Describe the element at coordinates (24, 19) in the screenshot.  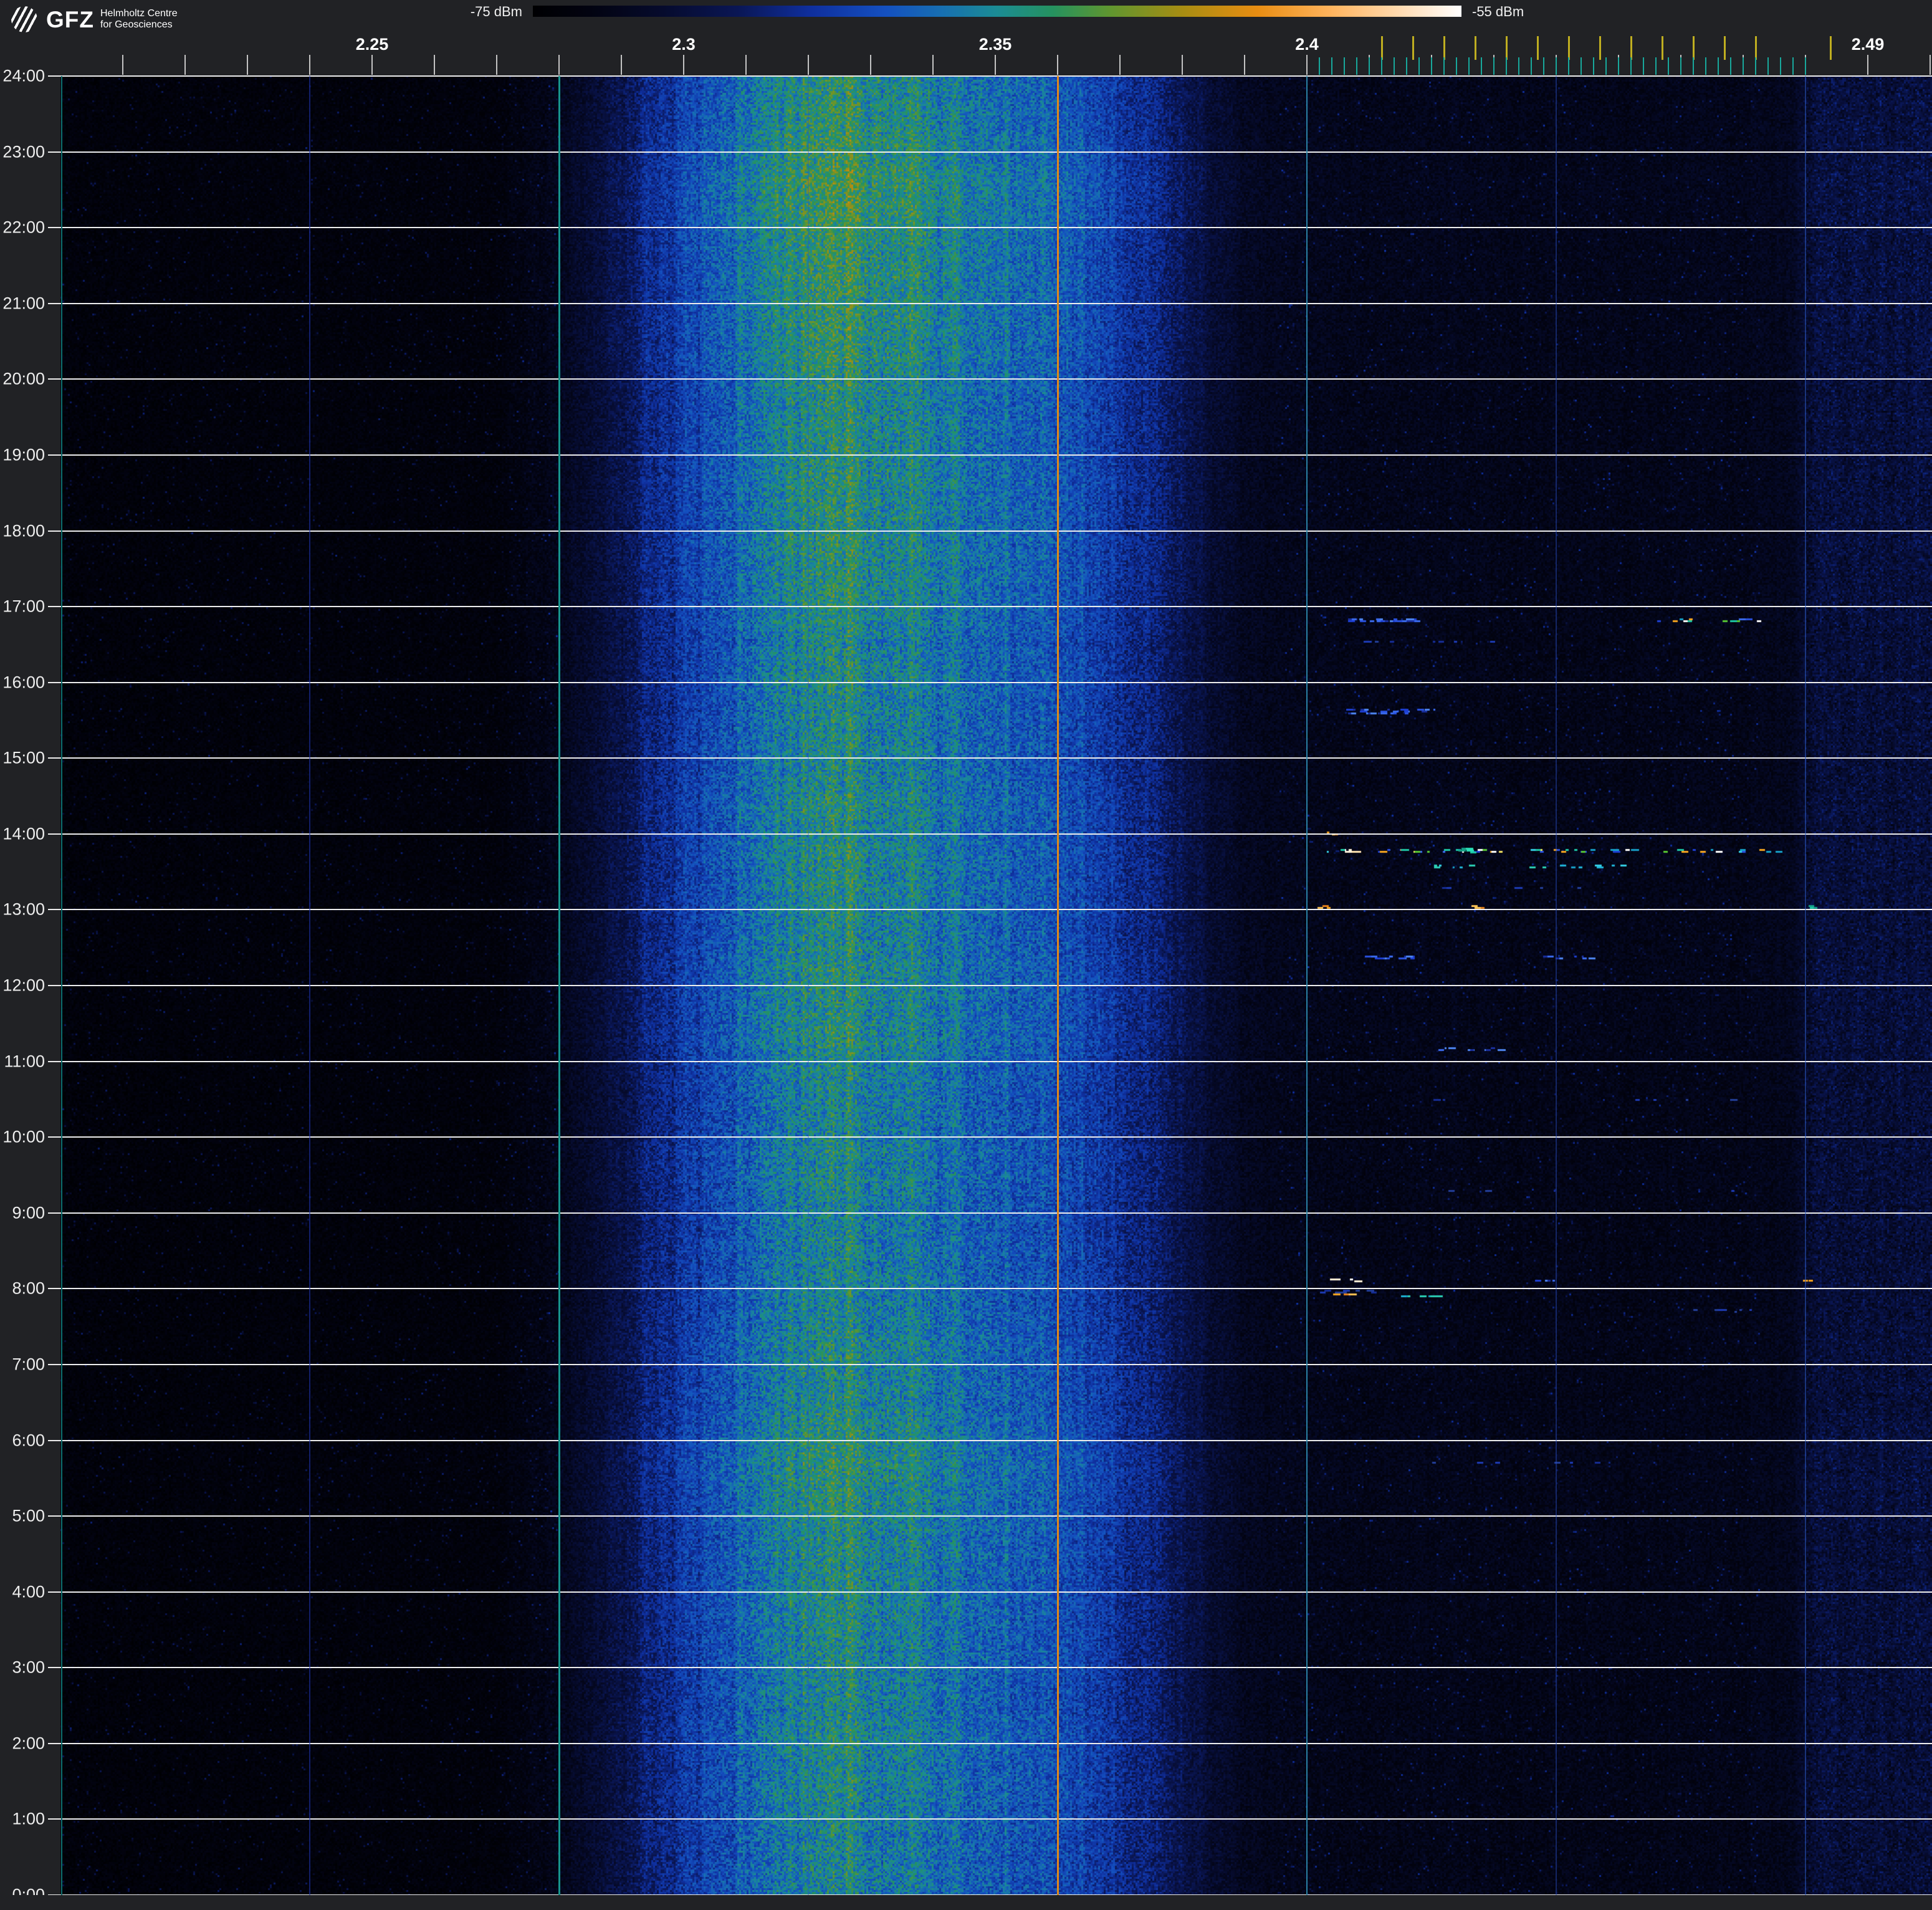
I see `gfz-globe-icon` at that location.